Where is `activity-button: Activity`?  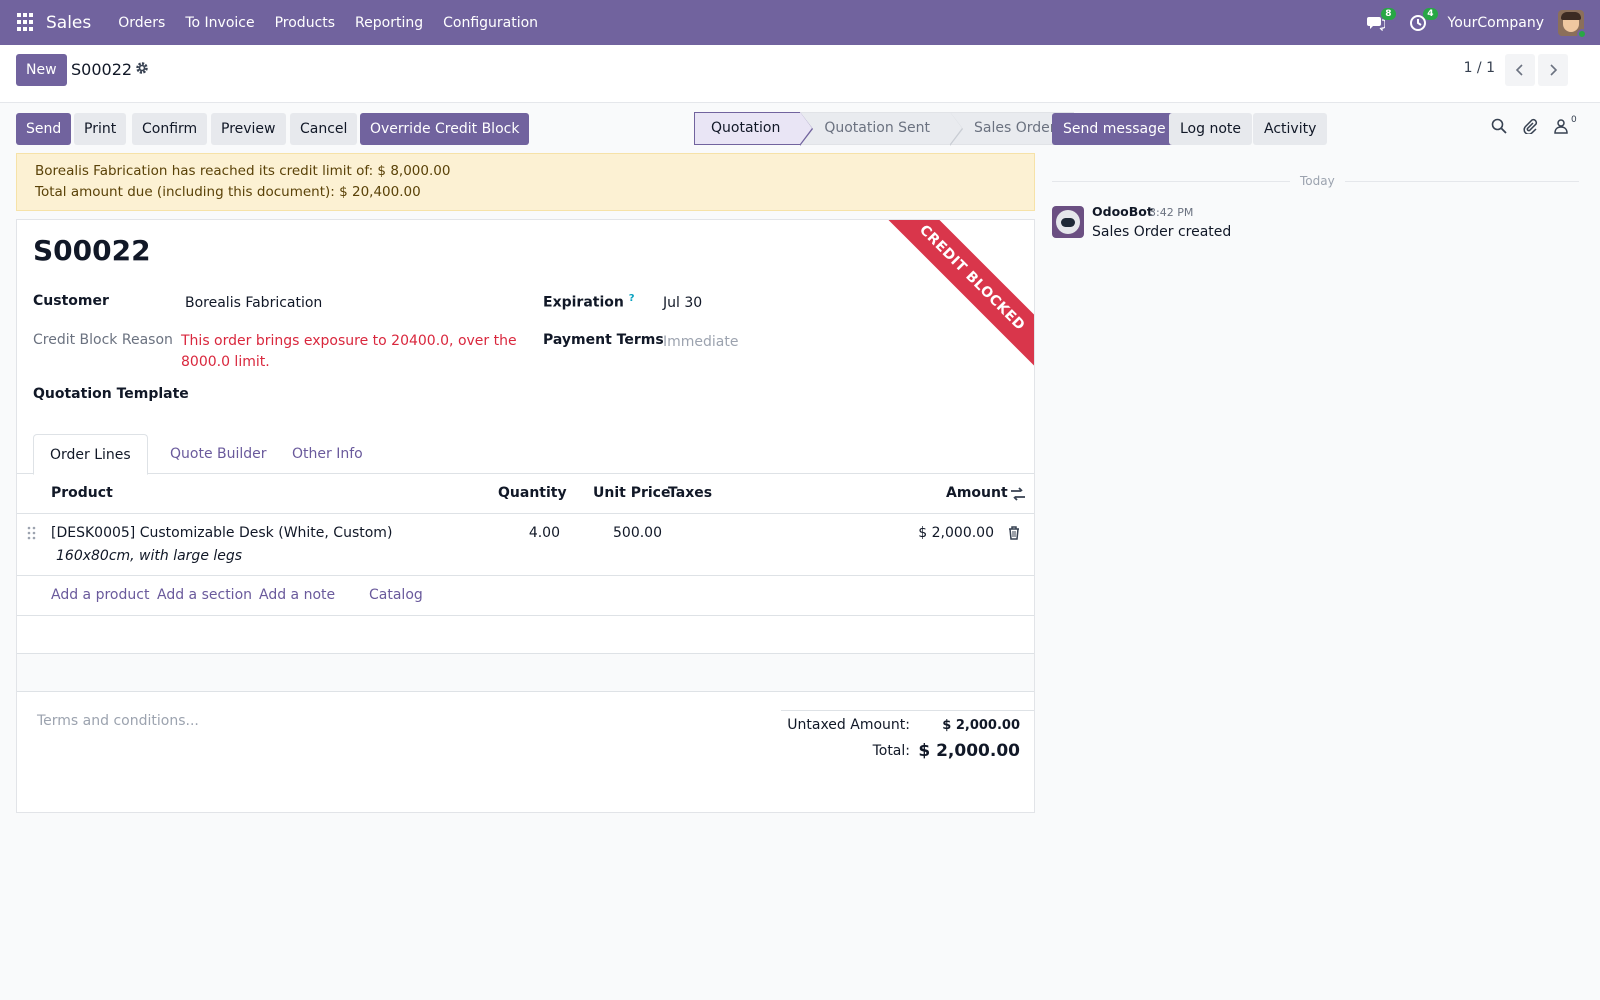 activity-button: Activity is located at coordinates (1290, 129).